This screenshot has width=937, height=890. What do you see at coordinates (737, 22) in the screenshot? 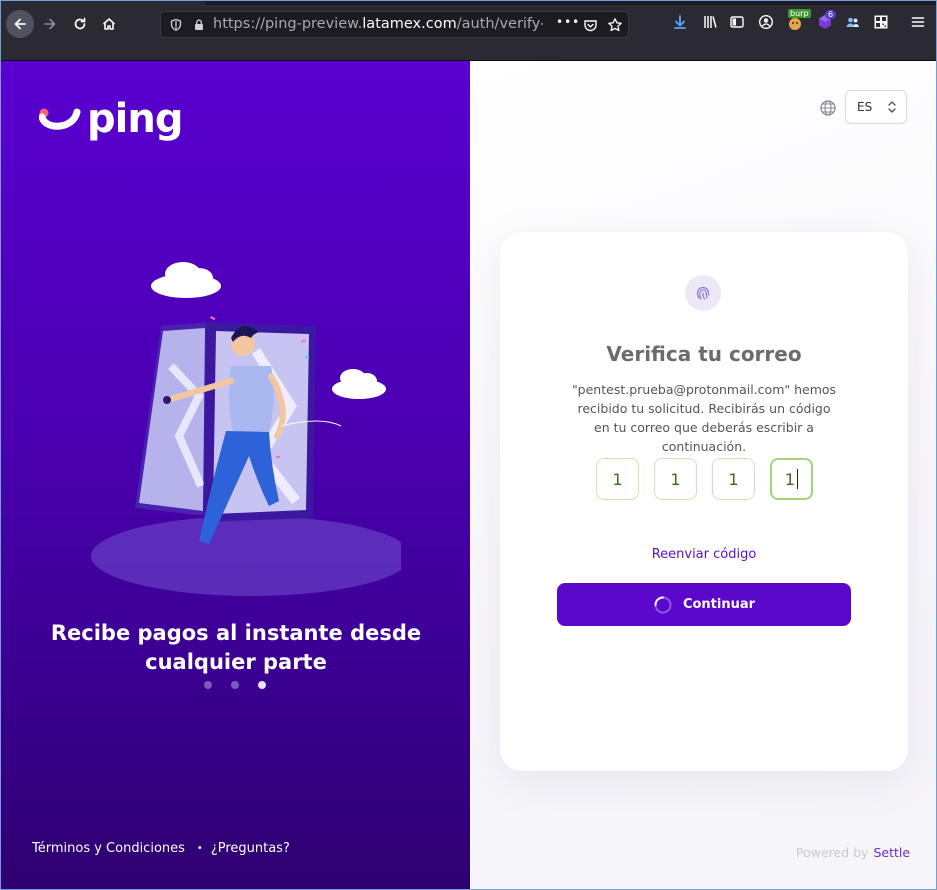
I see `sidebar-icon` at bounding box center [737, 22].